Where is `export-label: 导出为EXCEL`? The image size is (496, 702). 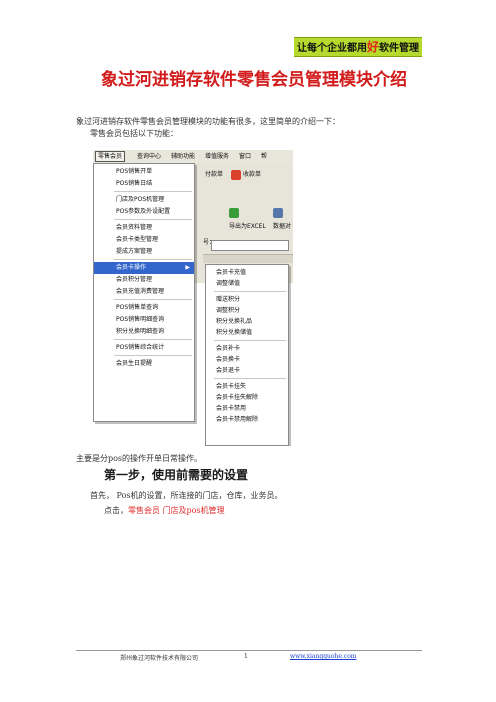 export-label: 导出为EXCEL is located at coordinates (247, 226).